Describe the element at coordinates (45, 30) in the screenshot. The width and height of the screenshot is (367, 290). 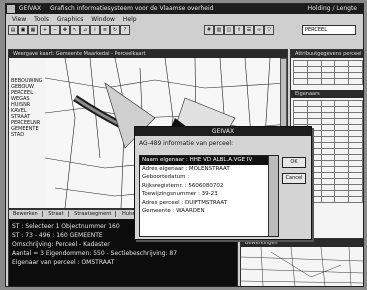
I see `zoom-in-icon: +` at that location.